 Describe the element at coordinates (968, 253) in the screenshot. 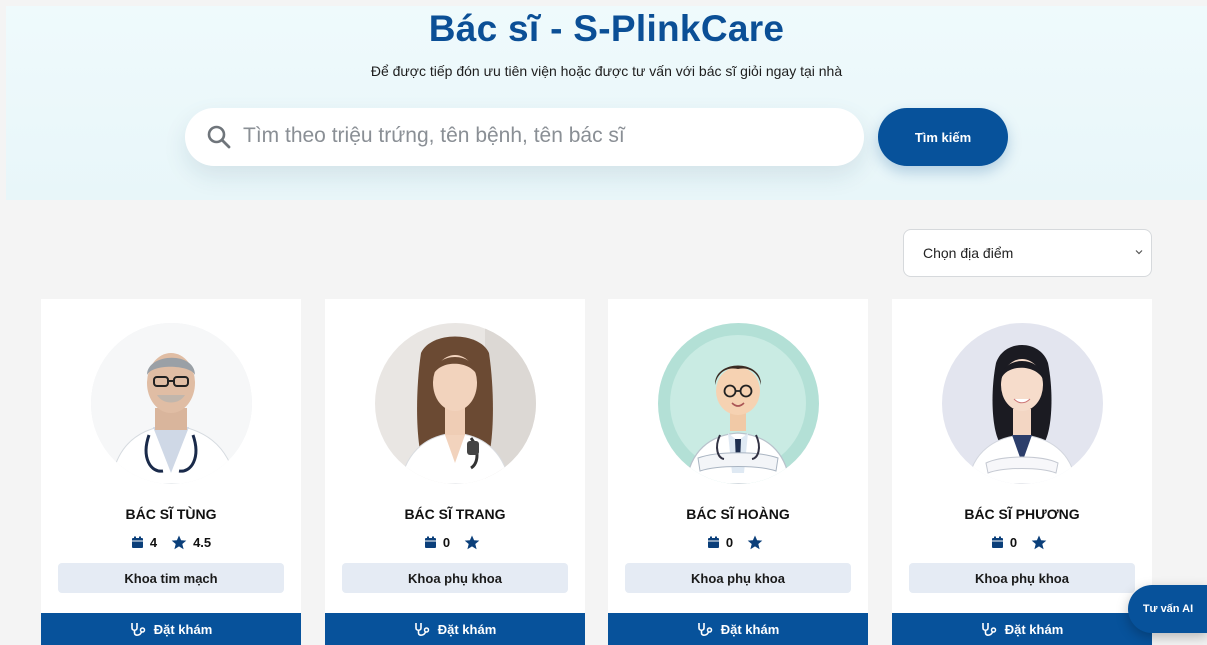

I see `location-select-value: Chọn địa điểm` at that location.